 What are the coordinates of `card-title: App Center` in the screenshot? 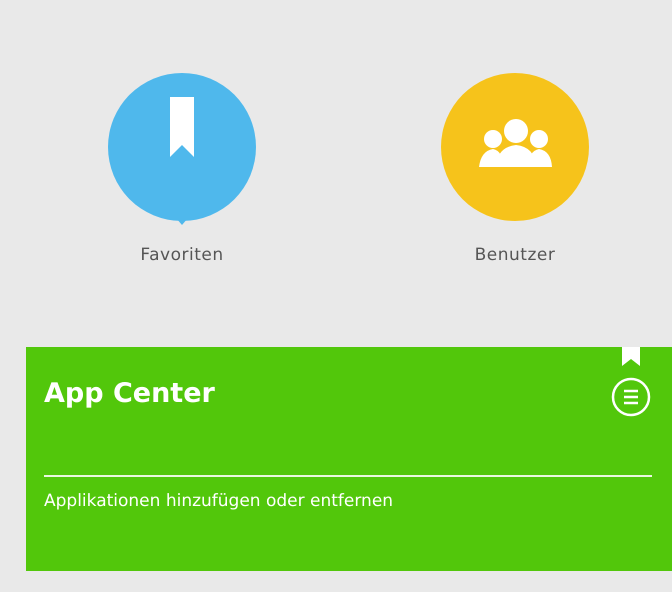 It's located at (129, 393).